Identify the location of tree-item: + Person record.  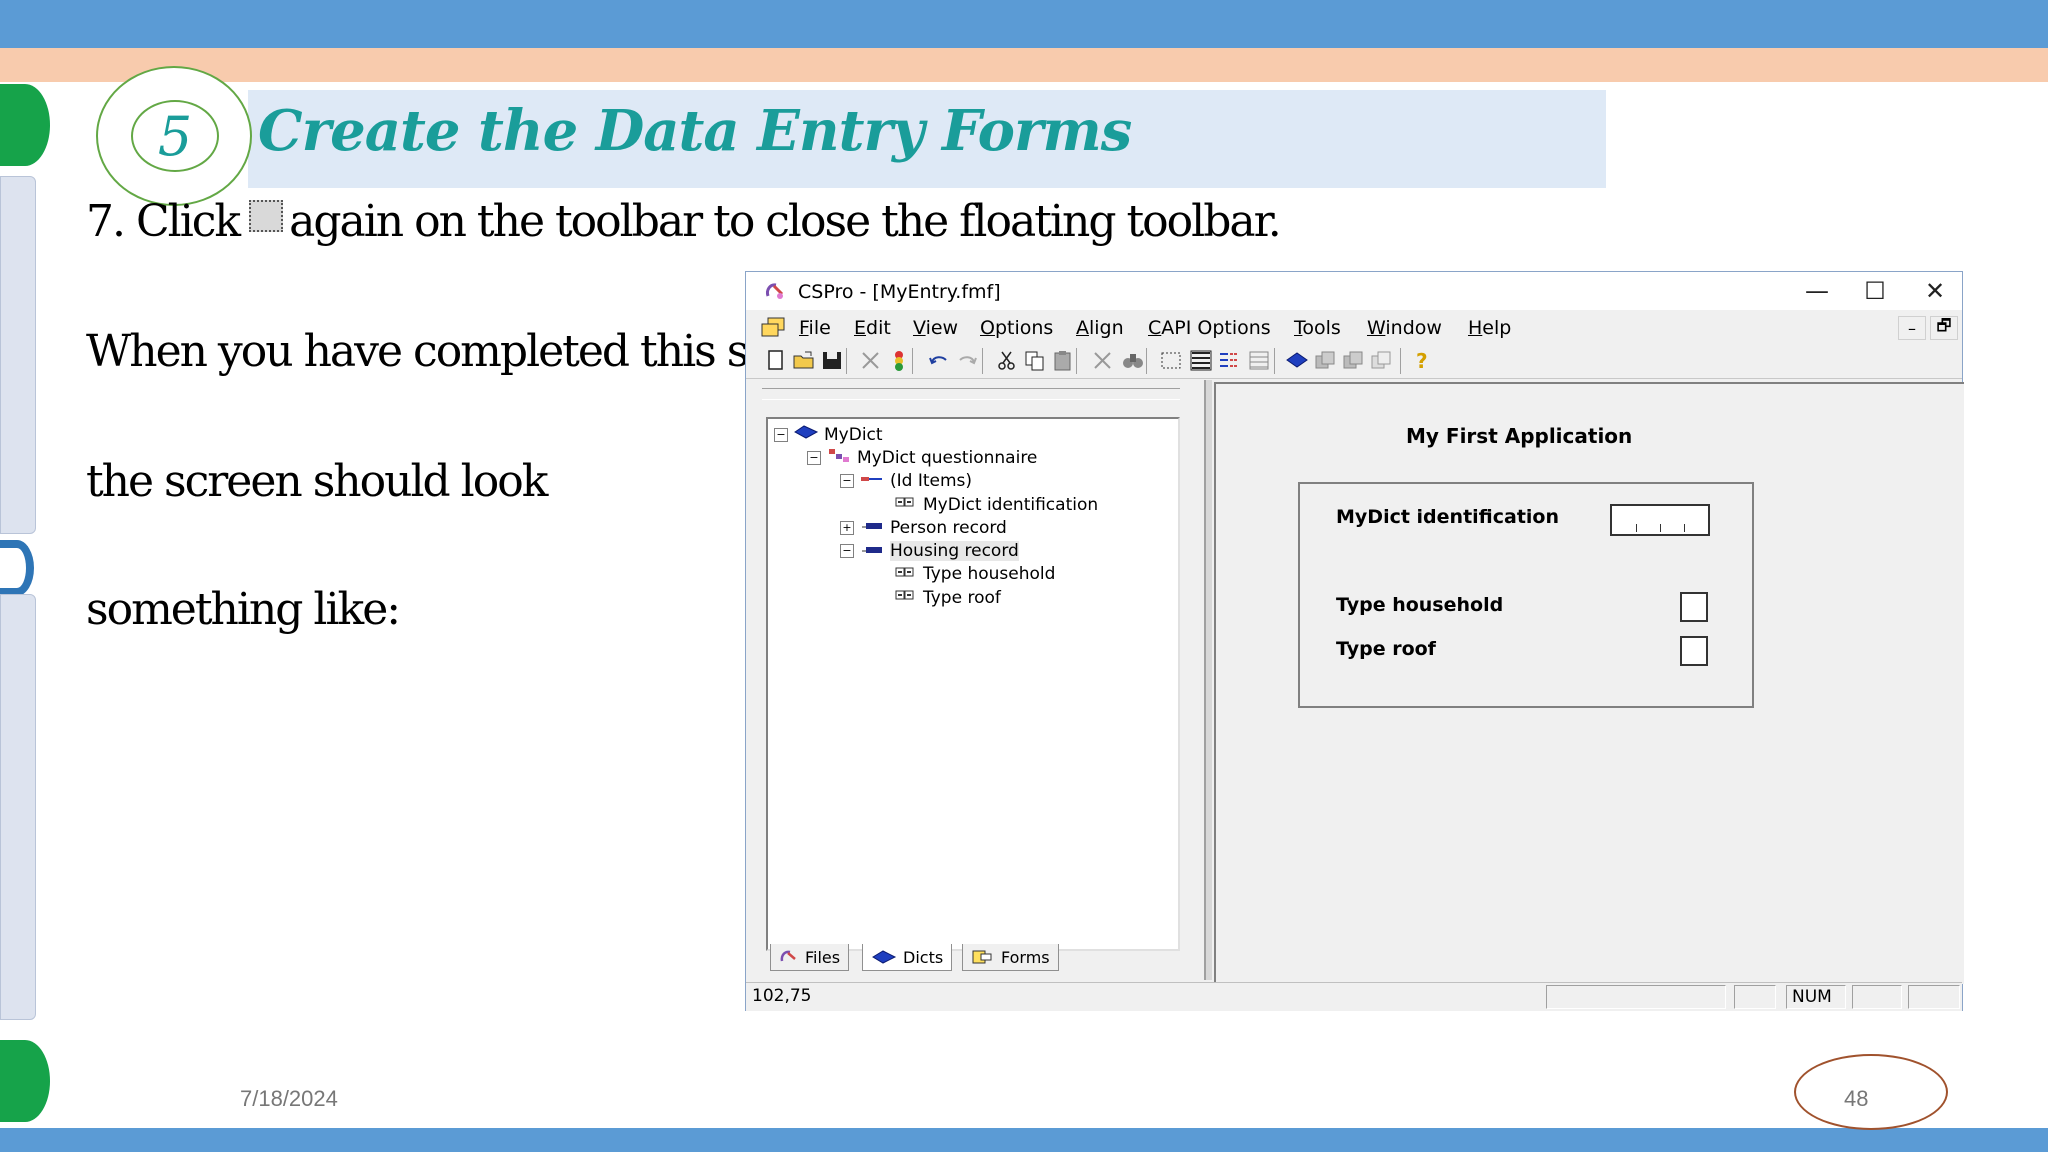
(969, 527).